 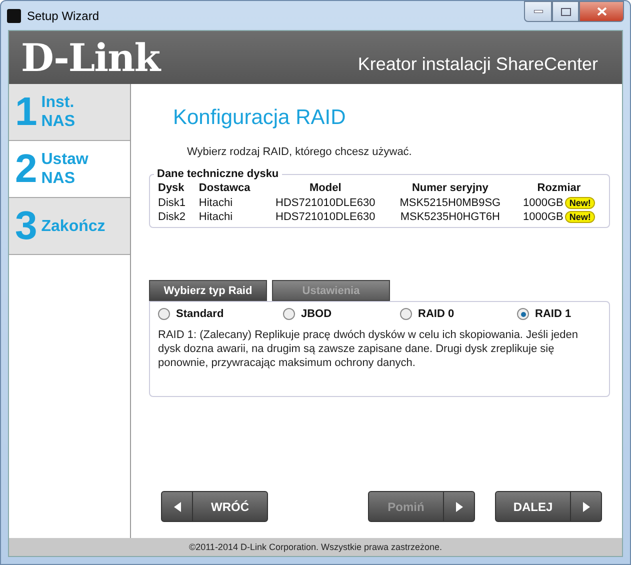 I want to click on close-icon, so click(x=601, y=11).